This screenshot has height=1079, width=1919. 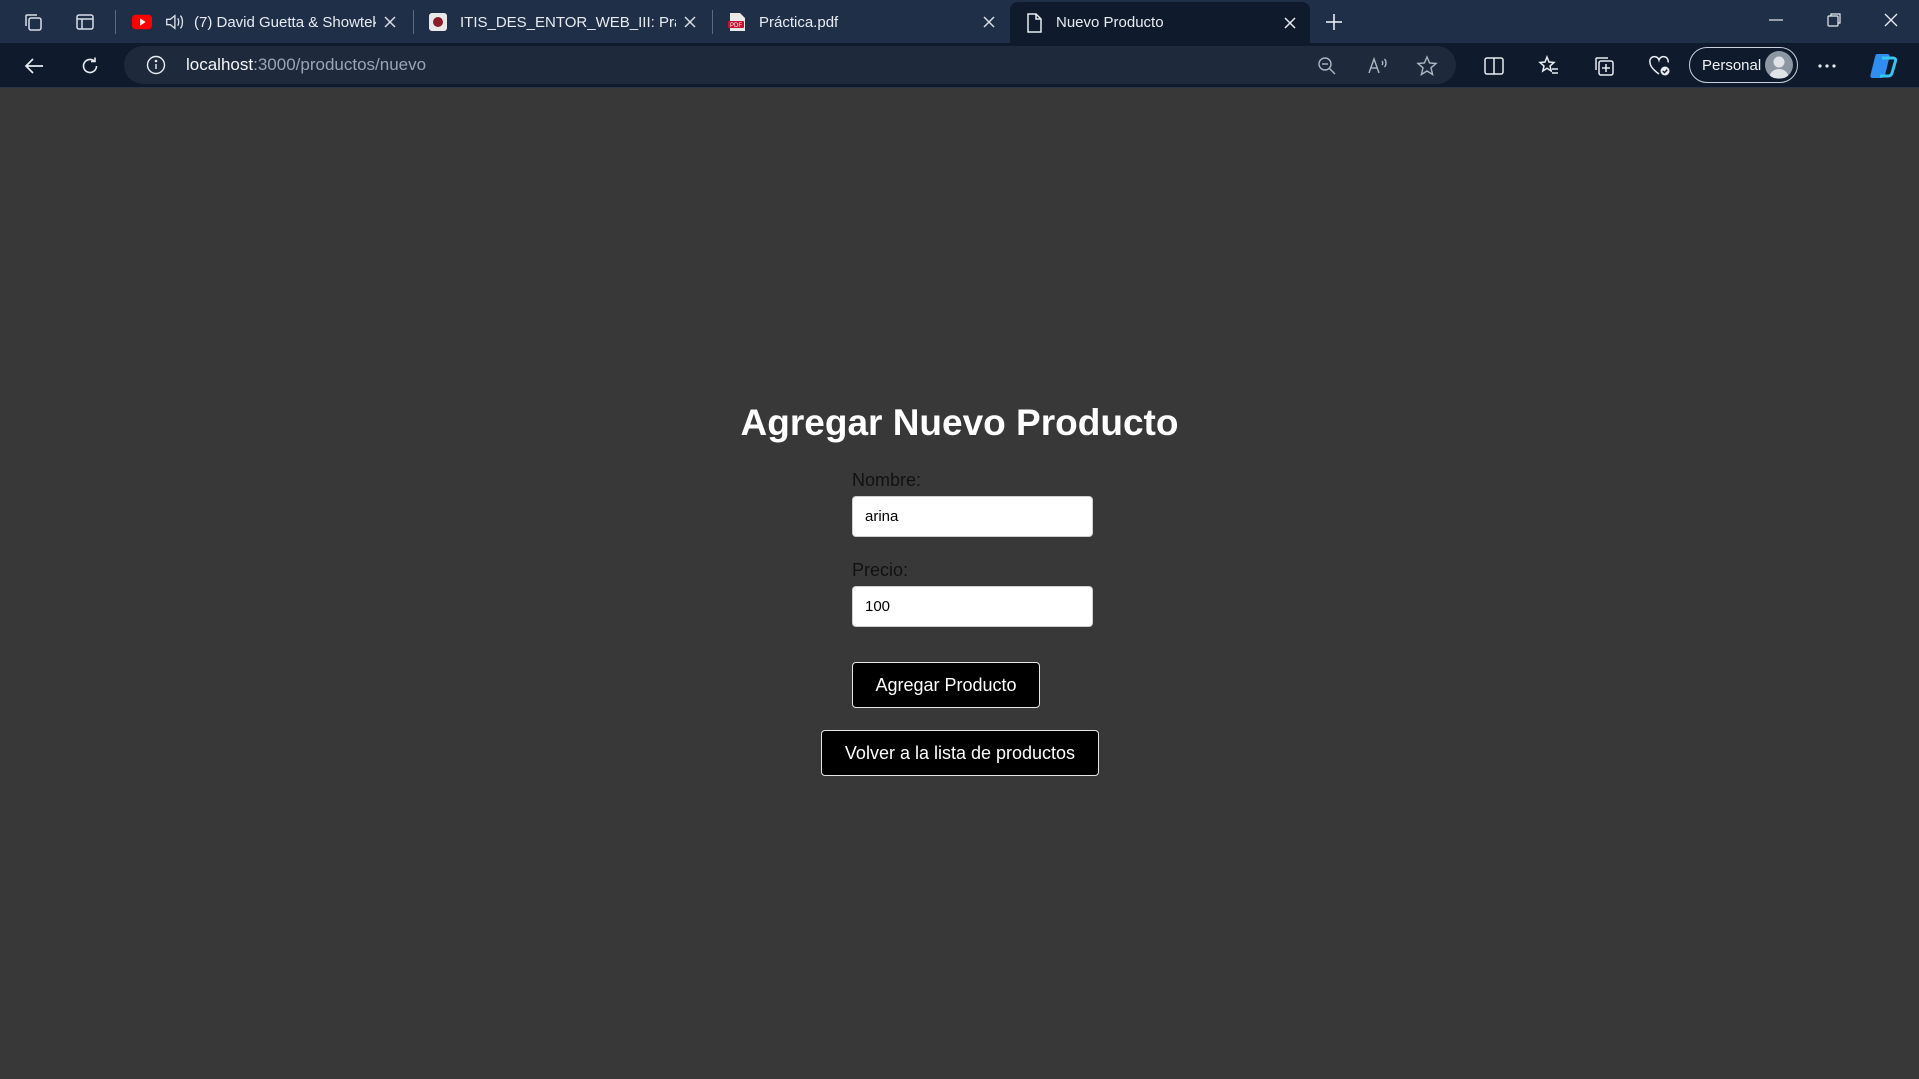 I want to click on tab-title: Práctica.pdf, so click(x=799, y=22).